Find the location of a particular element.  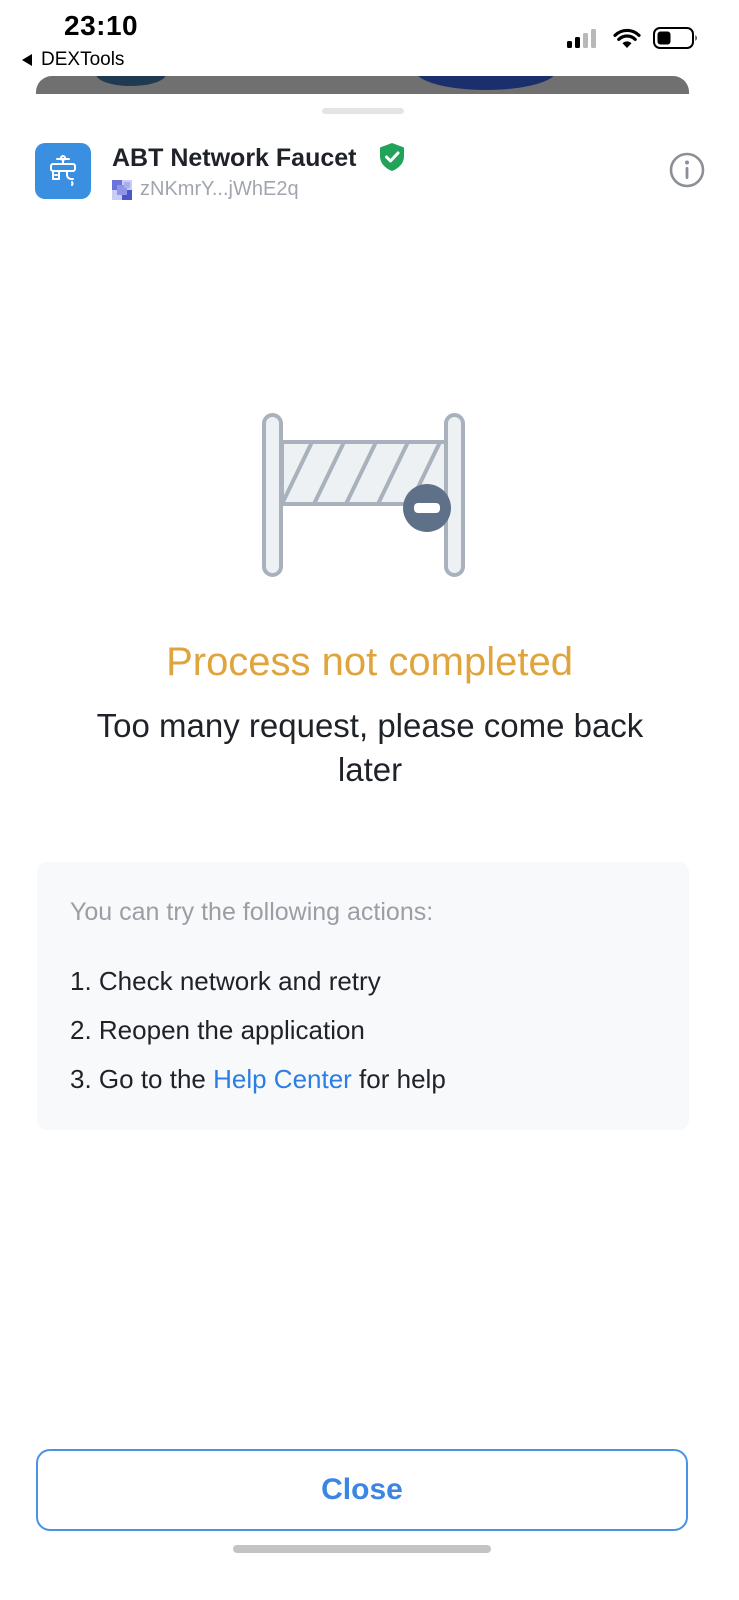

app-address: zNKmrY...jWhE2q is located at coordinates (219, 189).